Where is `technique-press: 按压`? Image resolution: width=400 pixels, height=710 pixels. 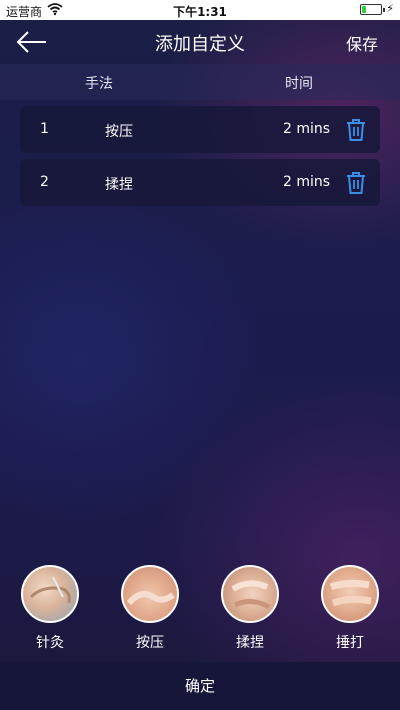 technique-press: 按压 is located at coordinates (150, 608).